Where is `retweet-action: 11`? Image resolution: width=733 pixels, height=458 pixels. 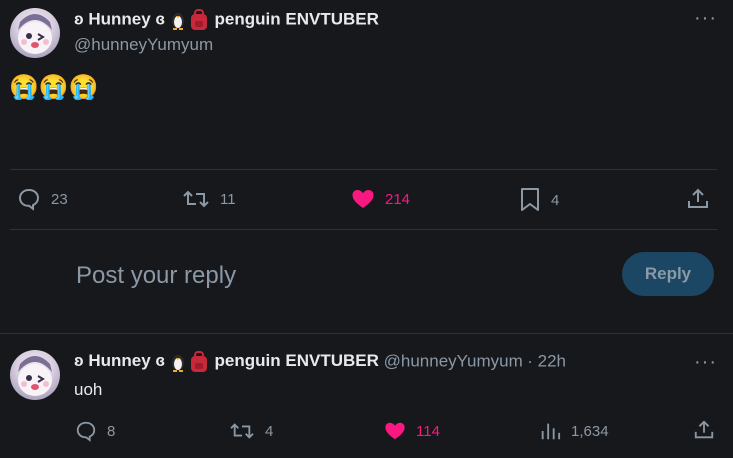
retweet-action: 11 is located at coordinates (209, 199).